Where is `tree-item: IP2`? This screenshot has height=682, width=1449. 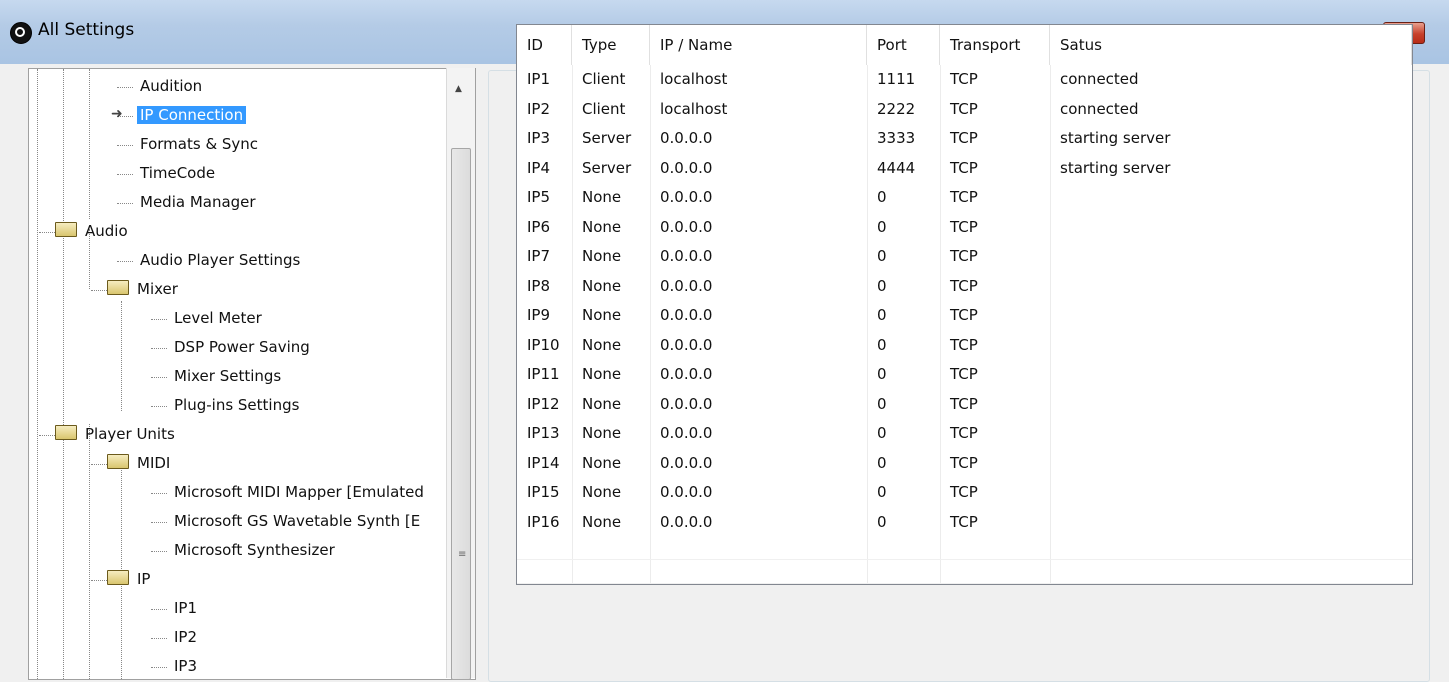 tree-item: IP2 is located at coordinates (185, 637).